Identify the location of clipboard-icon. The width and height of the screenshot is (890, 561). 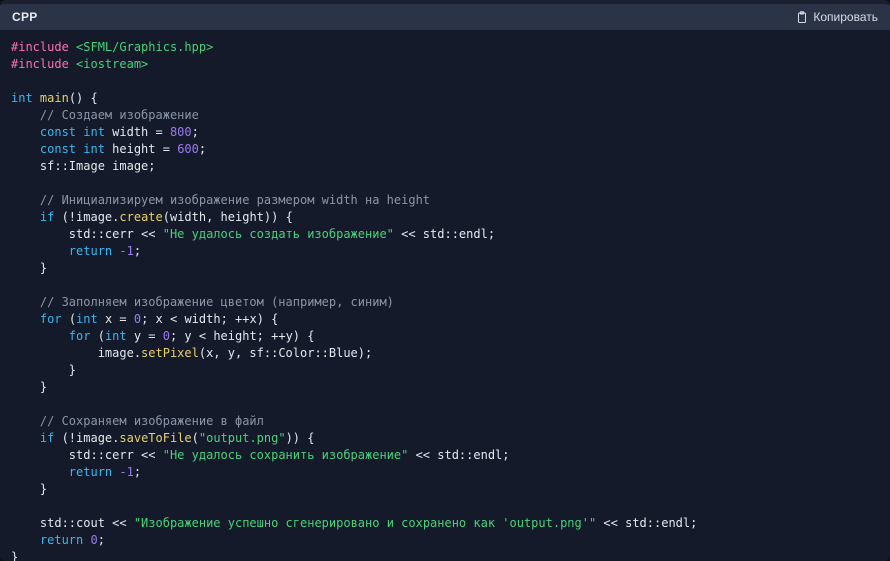
(802, 17).